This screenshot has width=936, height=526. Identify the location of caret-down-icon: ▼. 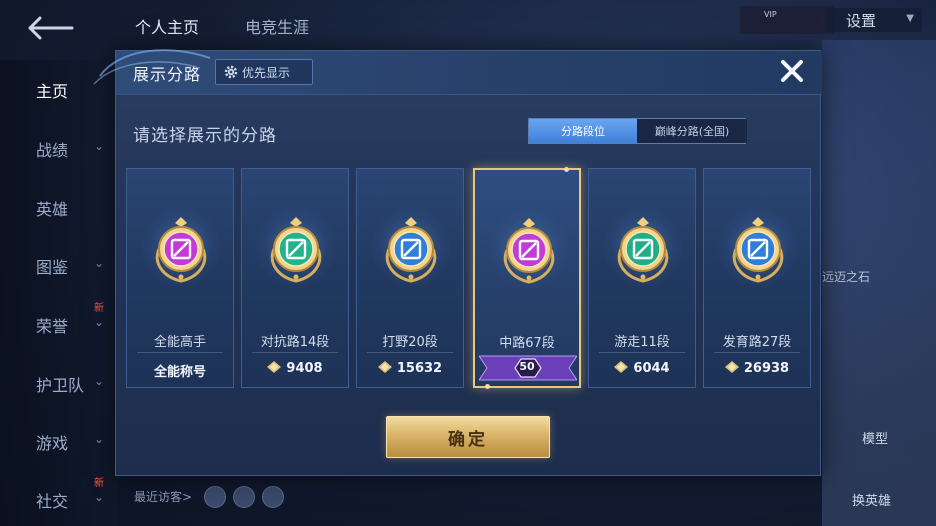
(910, 18).